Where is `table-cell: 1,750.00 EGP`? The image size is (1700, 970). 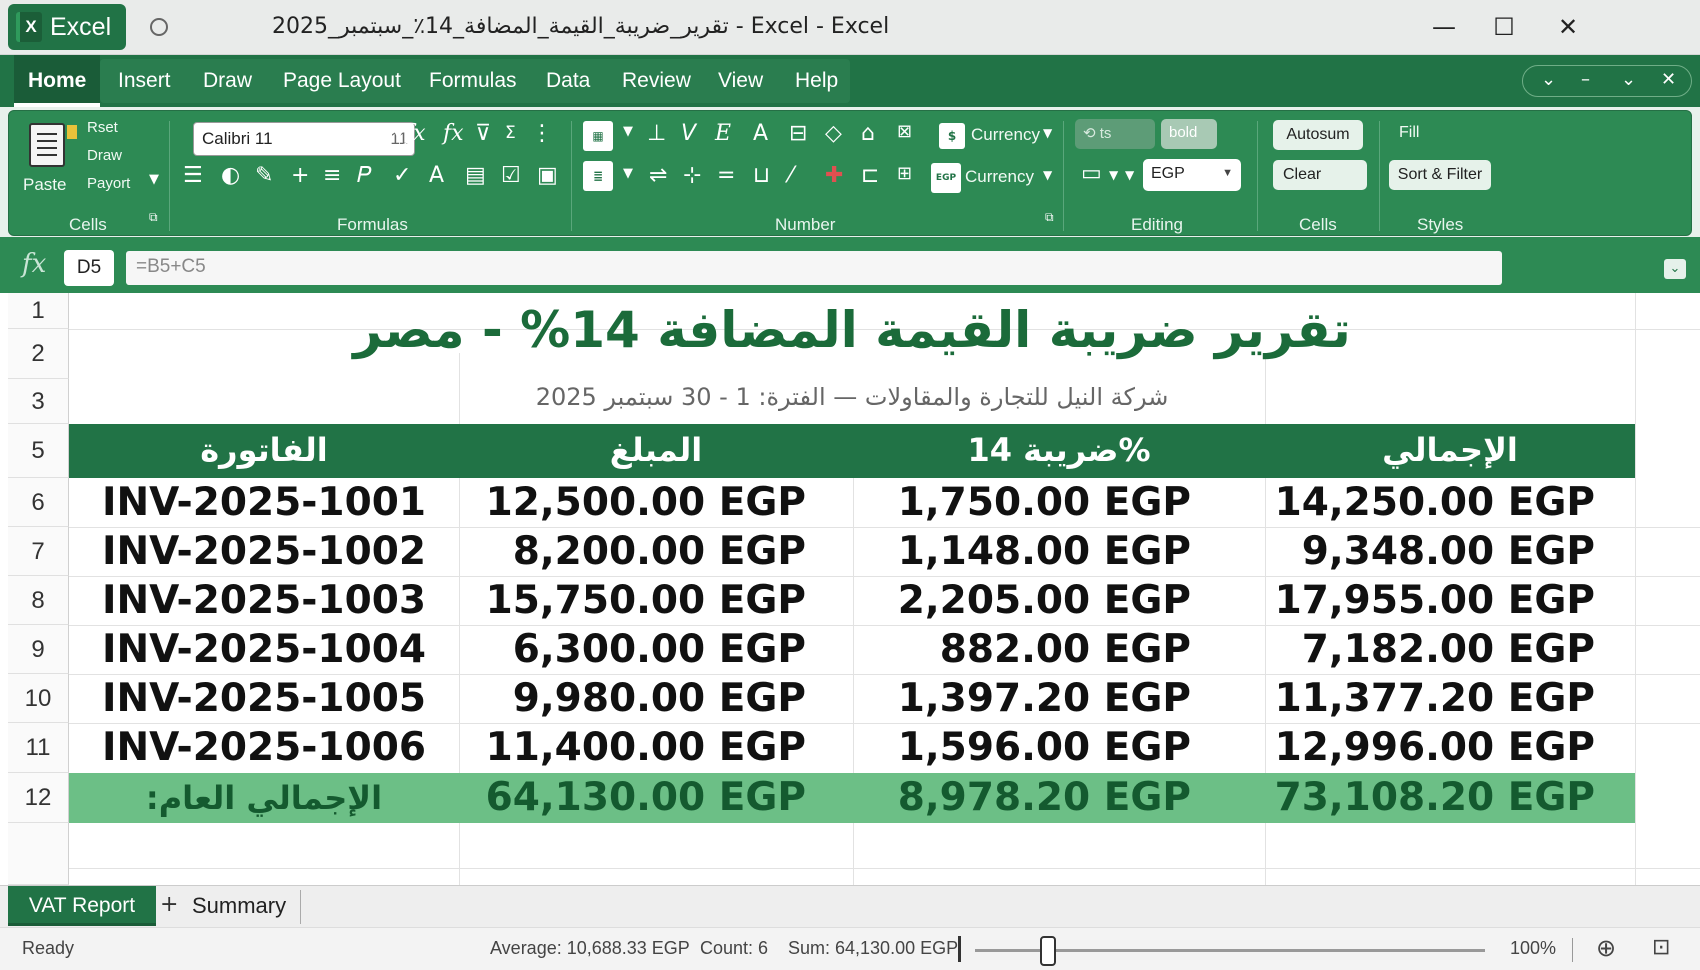 table-cell: 1,750.00 EGP is located at coordinates (1022, 503).